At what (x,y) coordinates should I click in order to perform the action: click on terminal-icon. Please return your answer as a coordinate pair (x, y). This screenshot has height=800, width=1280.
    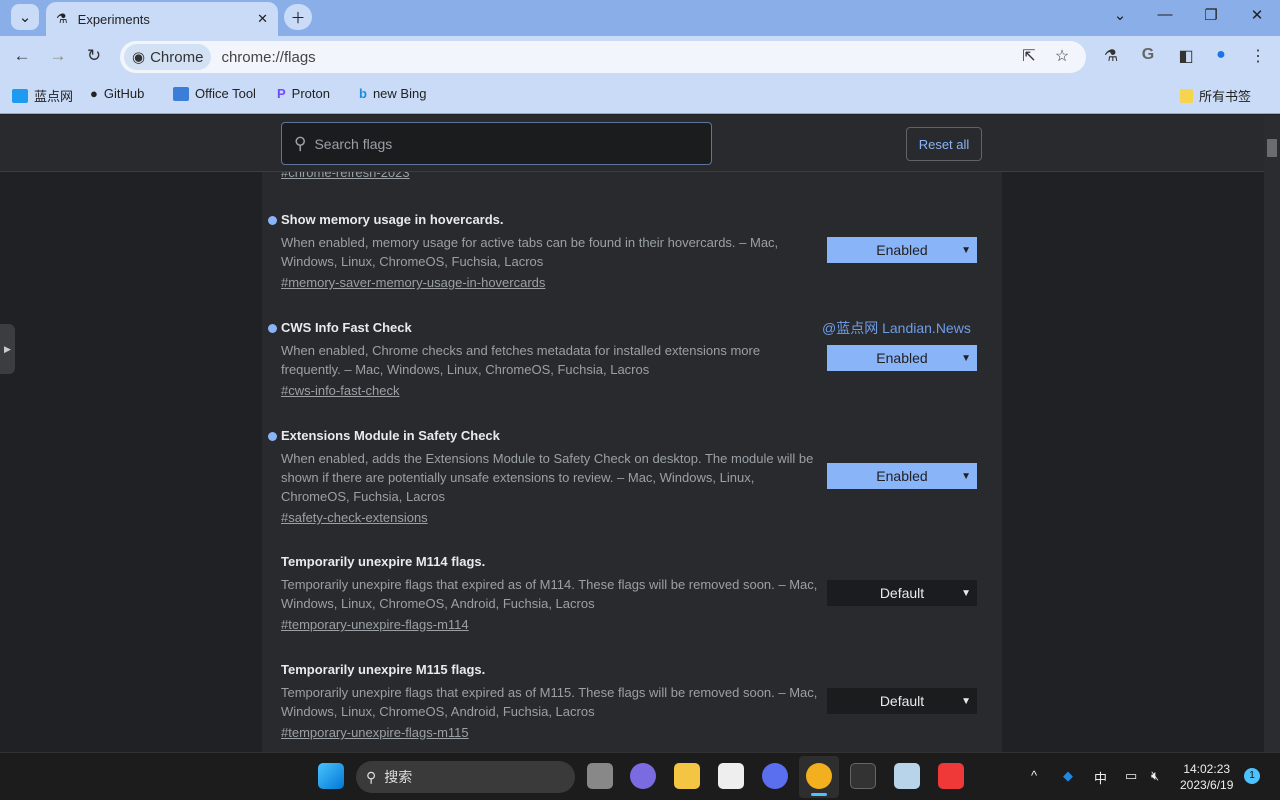
    Looking at the image, I should click on (863, 776).